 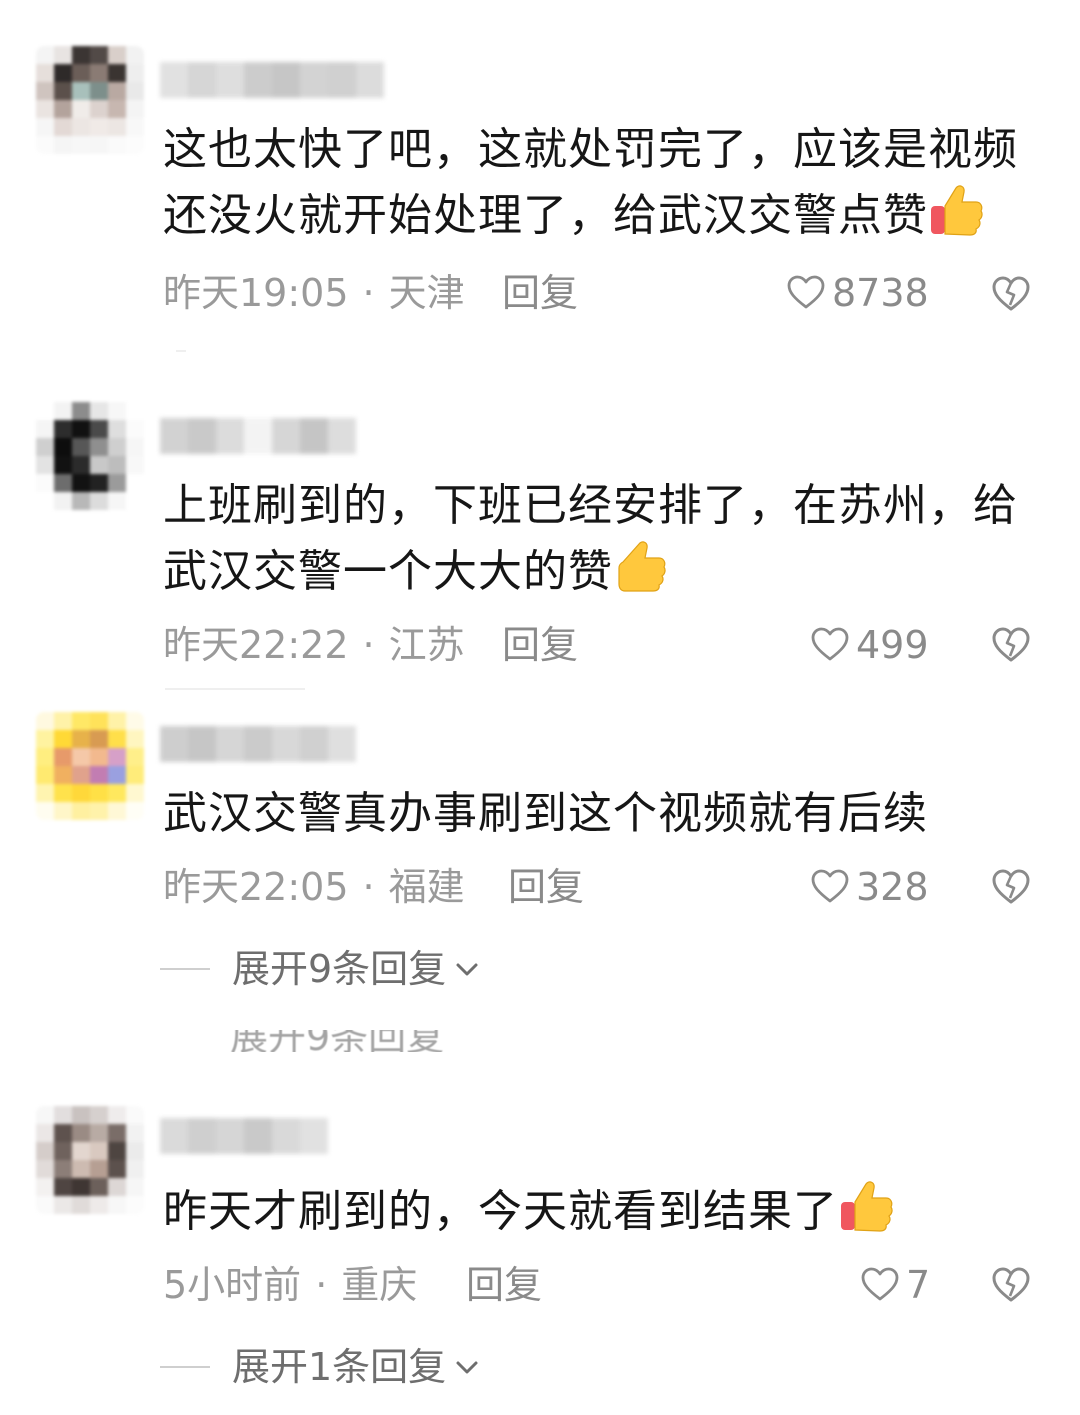 I want to click on like-count: 499, so click(x=892, y=645).